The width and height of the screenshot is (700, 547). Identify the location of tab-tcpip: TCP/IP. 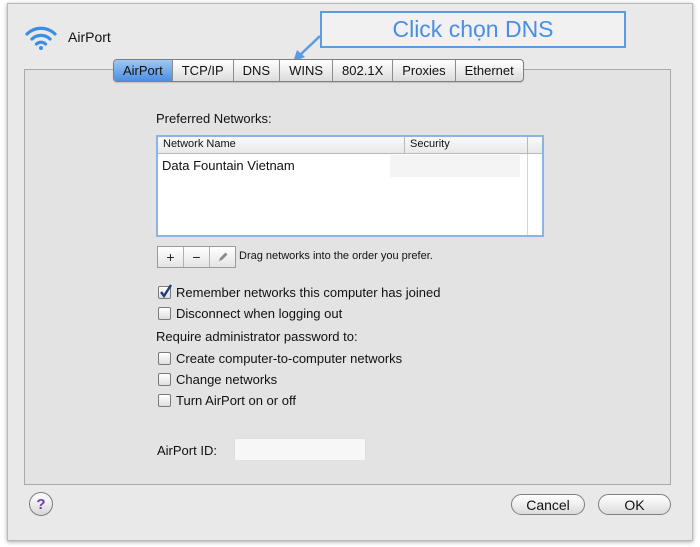
(202, 70).